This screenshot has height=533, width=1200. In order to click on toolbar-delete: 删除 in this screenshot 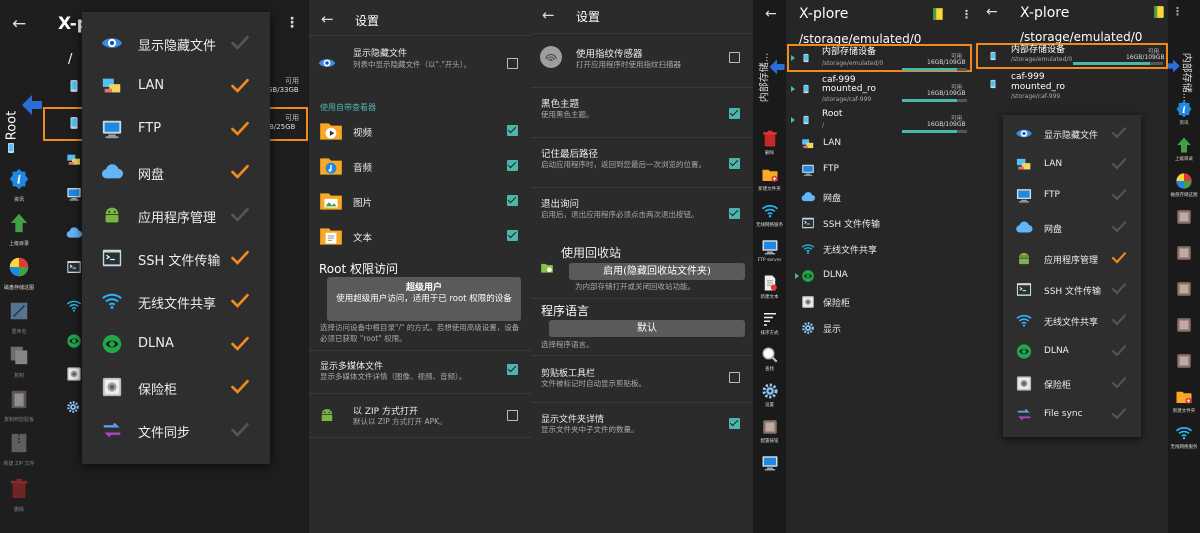, I will do `click(19, 495)`.